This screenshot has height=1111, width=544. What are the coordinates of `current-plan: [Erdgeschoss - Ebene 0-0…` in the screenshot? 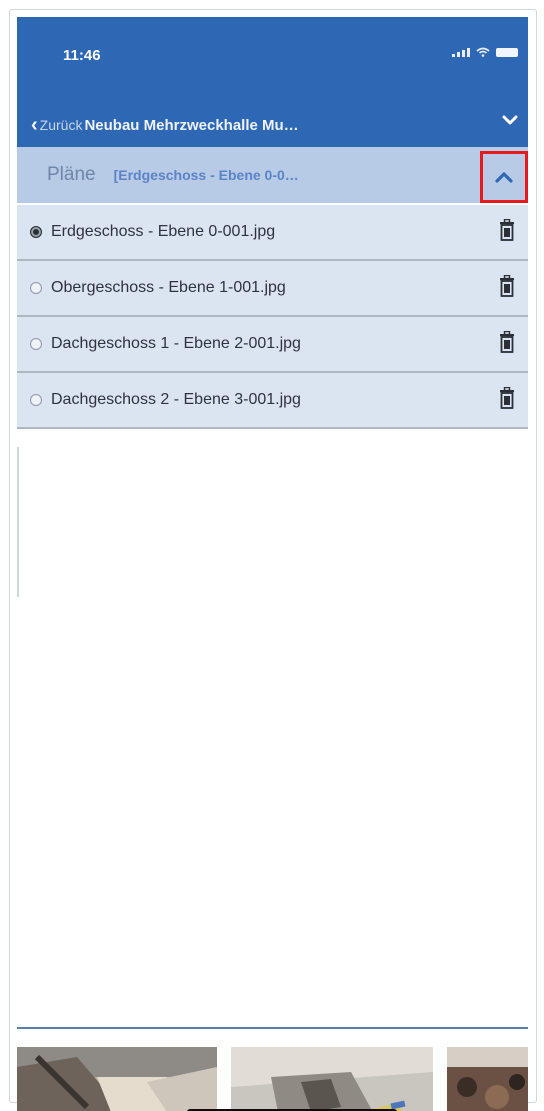 It's located at (206, 175).